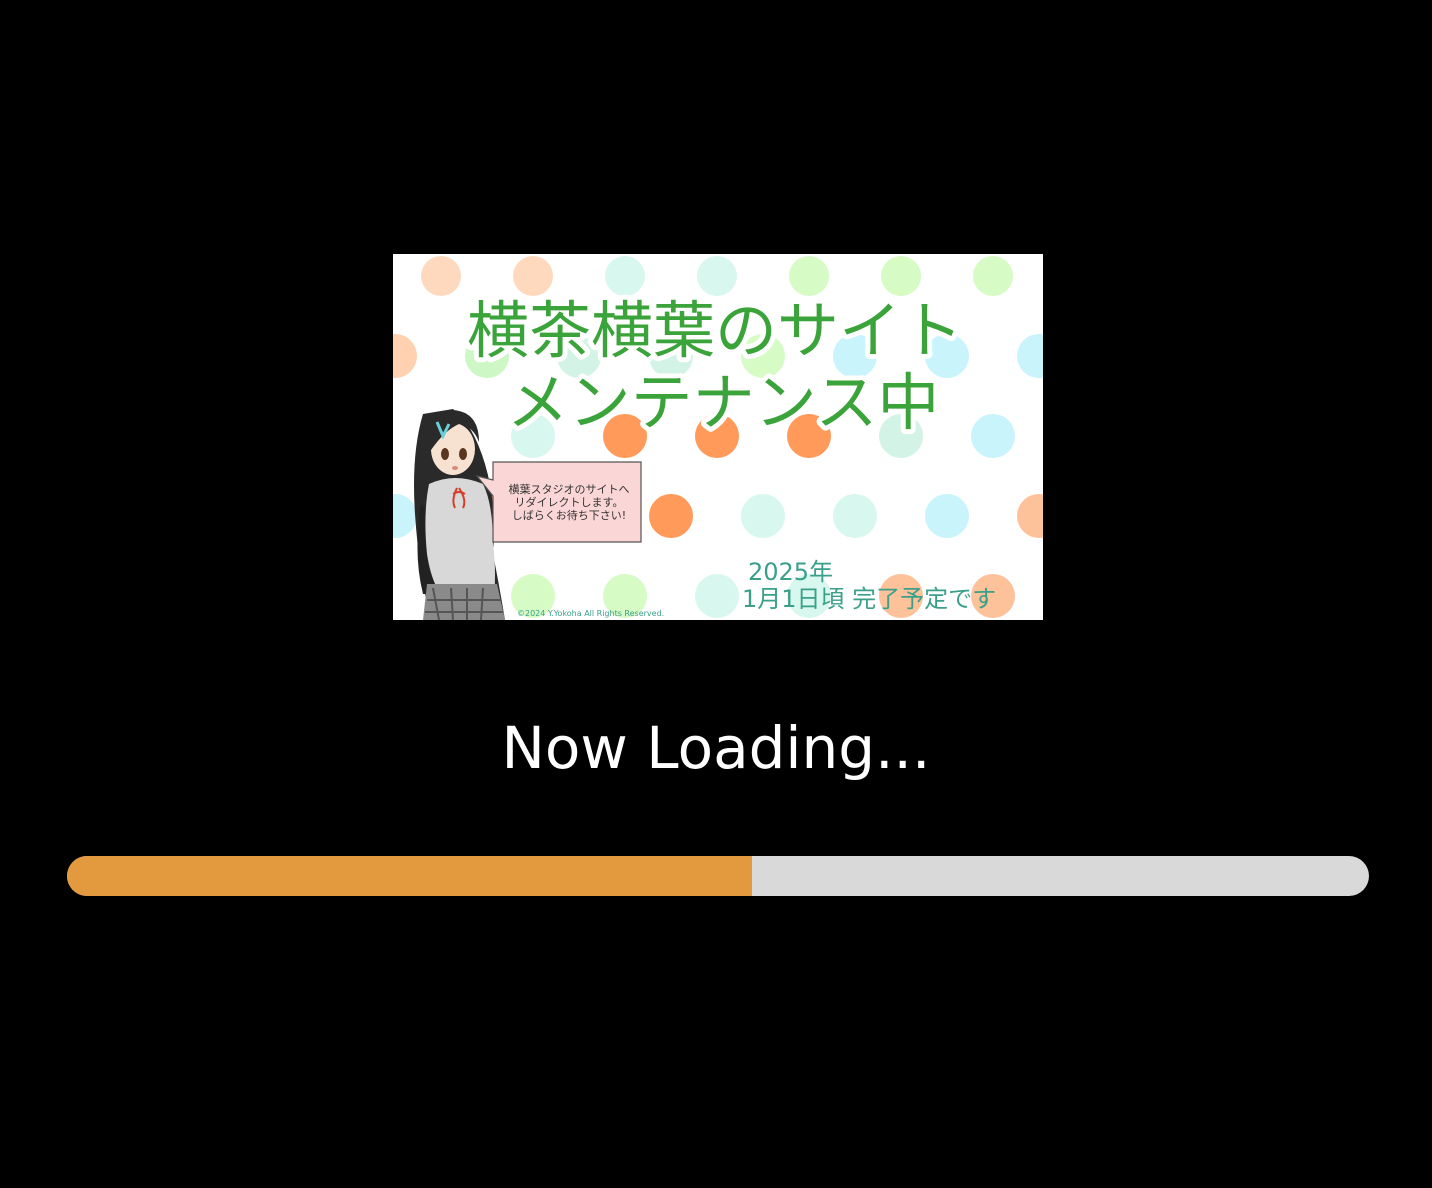 The width and height of the screenshot is (1432, 1188). Describe the element at coordinates (569, 502) in the screenshot. I see `bubble-line-2: リダイレクトします。` at that location.